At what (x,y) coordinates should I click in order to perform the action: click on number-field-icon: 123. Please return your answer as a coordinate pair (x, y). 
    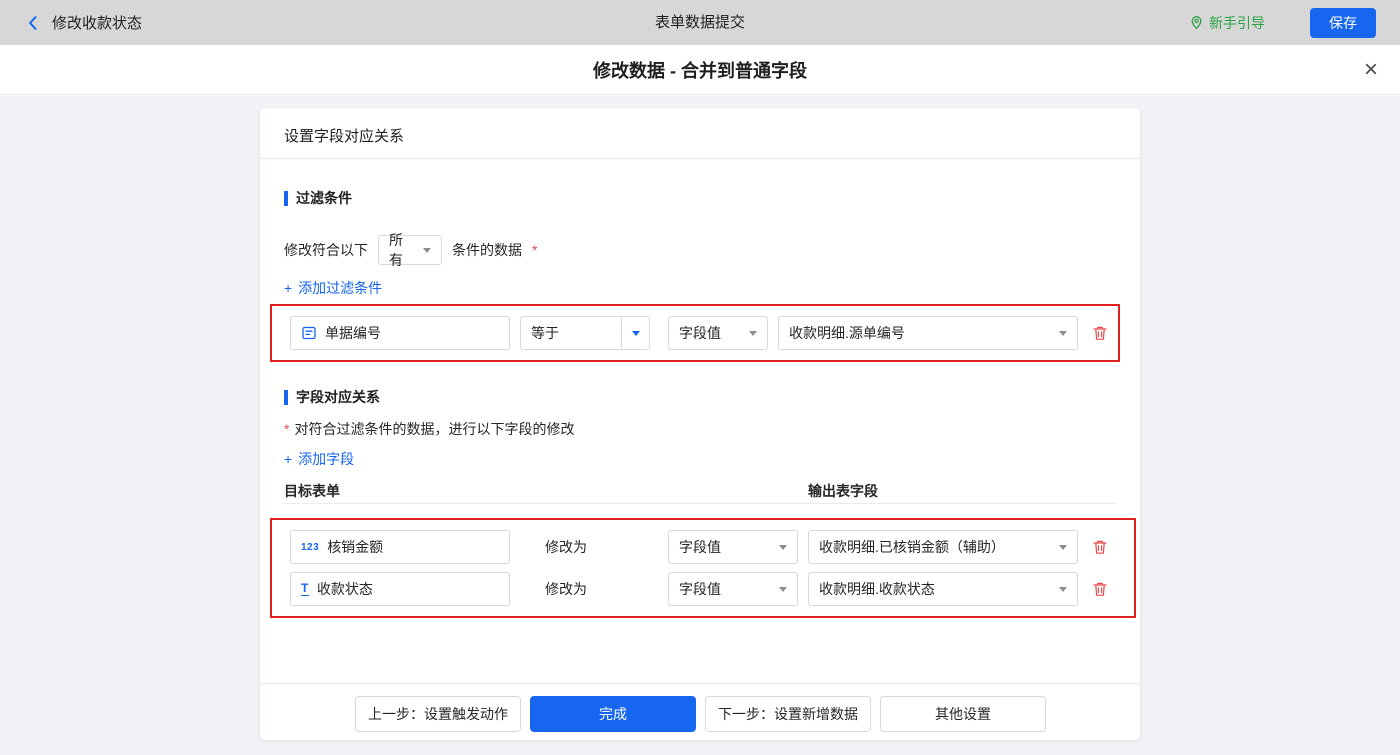
    Looking at the image, I should click on (310, 547).